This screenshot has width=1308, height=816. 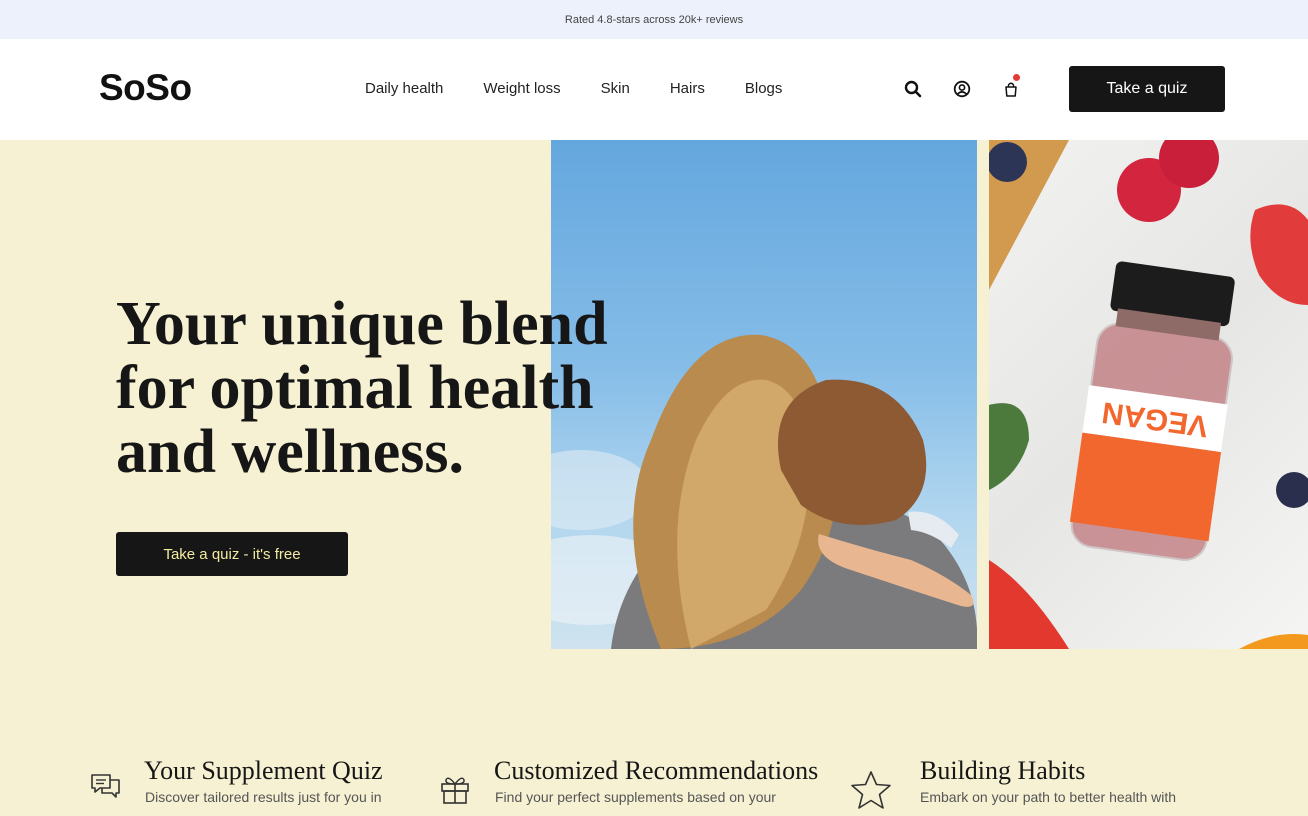 What do you see at coordinates (263, 770) in the screenshot?
I see `feature-title: Your Supplement Quiz` at bounding box center [263, 770].